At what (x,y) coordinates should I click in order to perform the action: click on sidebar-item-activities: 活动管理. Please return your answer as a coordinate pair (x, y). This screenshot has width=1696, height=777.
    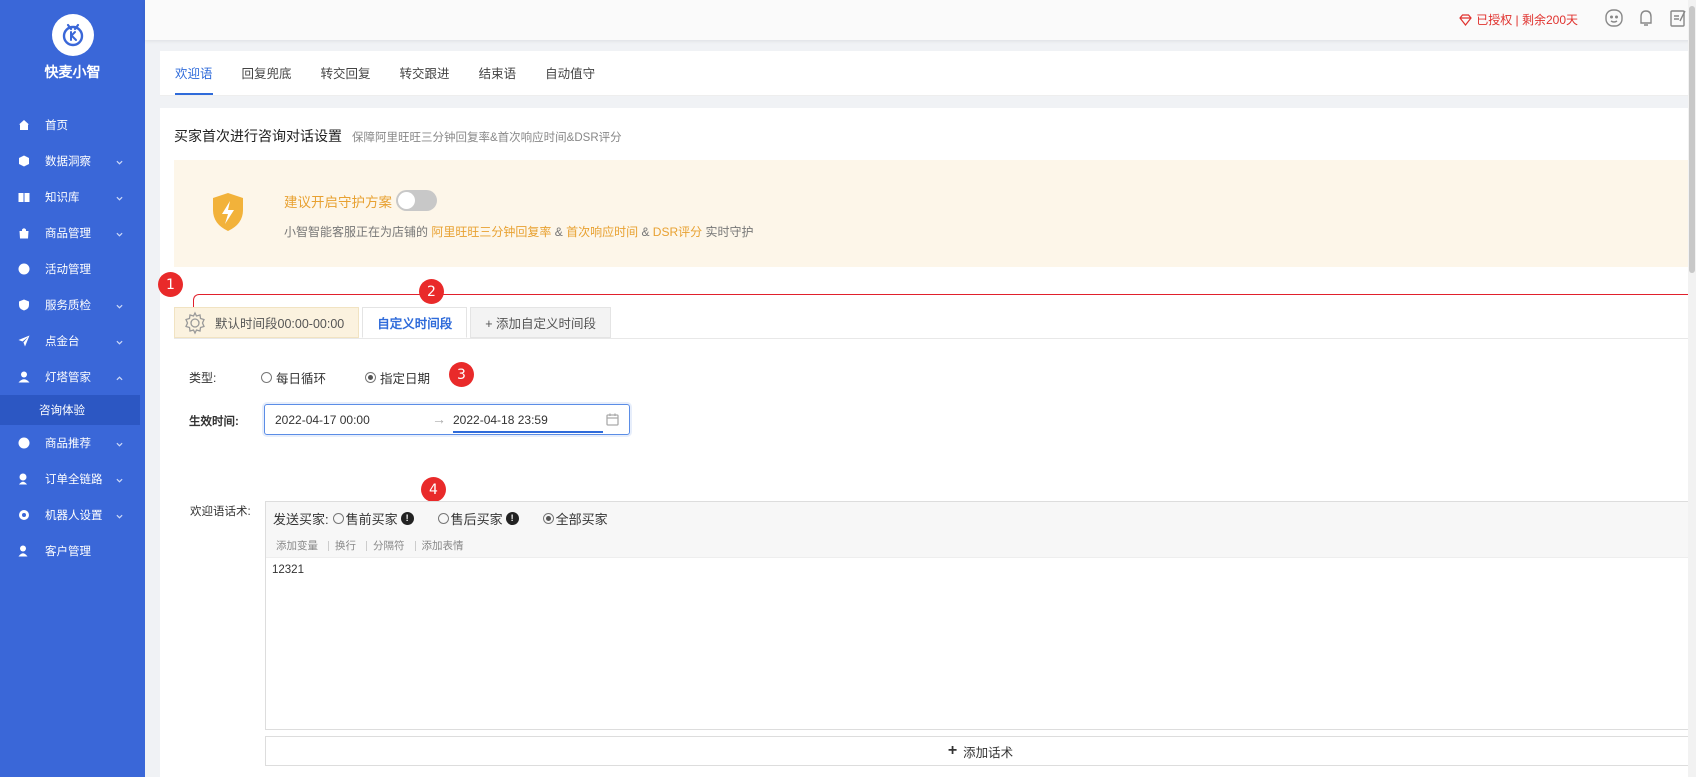
    Looking at the image, I should click on (72, 269).